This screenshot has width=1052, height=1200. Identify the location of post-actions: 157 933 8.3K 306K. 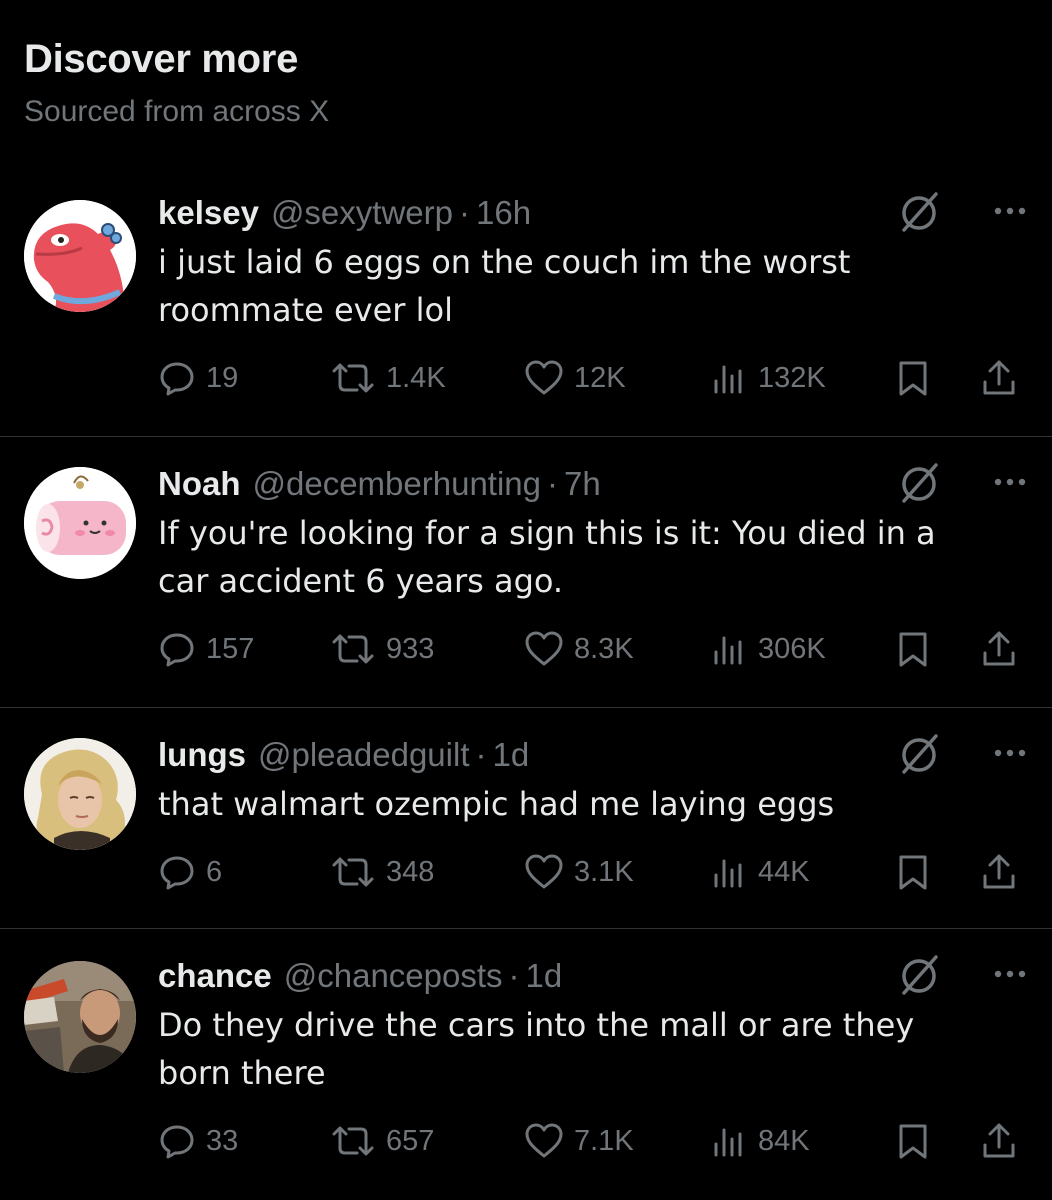
(593, 649).